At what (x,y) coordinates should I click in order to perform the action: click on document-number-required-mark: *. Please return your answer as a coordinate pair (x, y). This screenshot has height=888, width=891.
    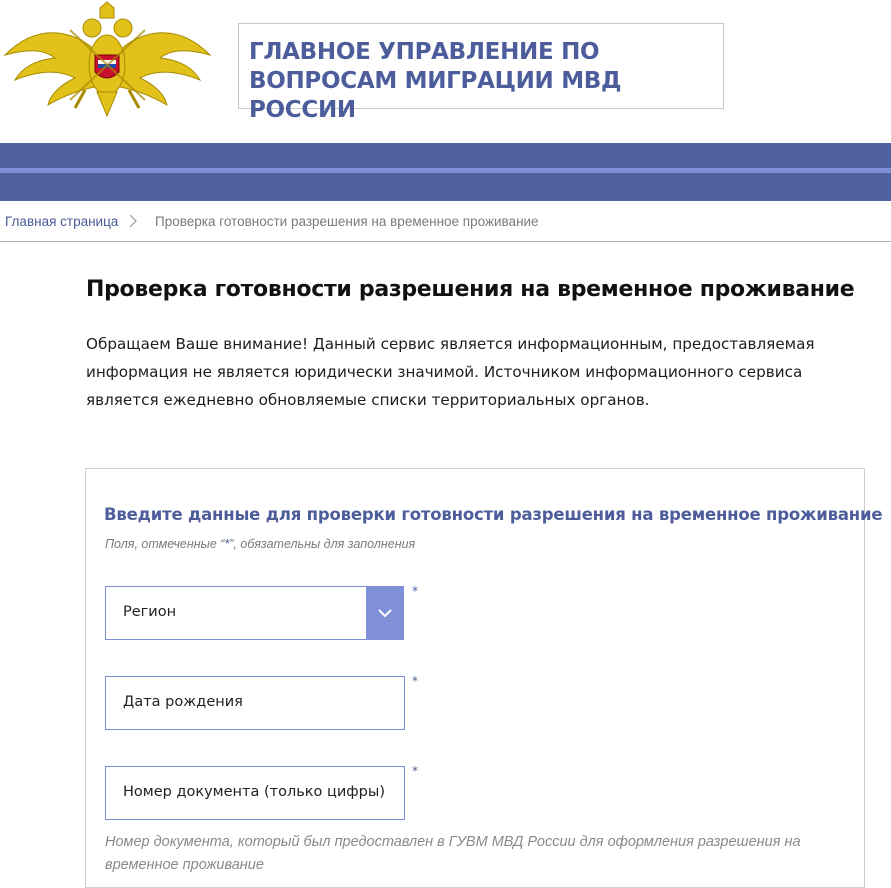
    Looking at the image, I should click on (415, 771).